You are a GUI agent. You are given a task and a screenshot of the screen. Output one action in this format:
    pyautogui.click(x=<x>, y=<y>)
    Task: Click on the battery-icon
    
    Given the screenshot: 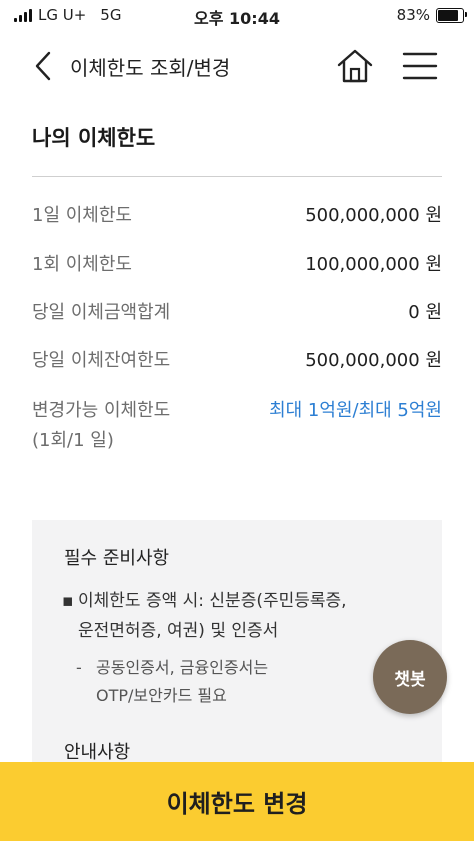 What is the action you would take?
    pyautogui.click(x=451, y=15)
    